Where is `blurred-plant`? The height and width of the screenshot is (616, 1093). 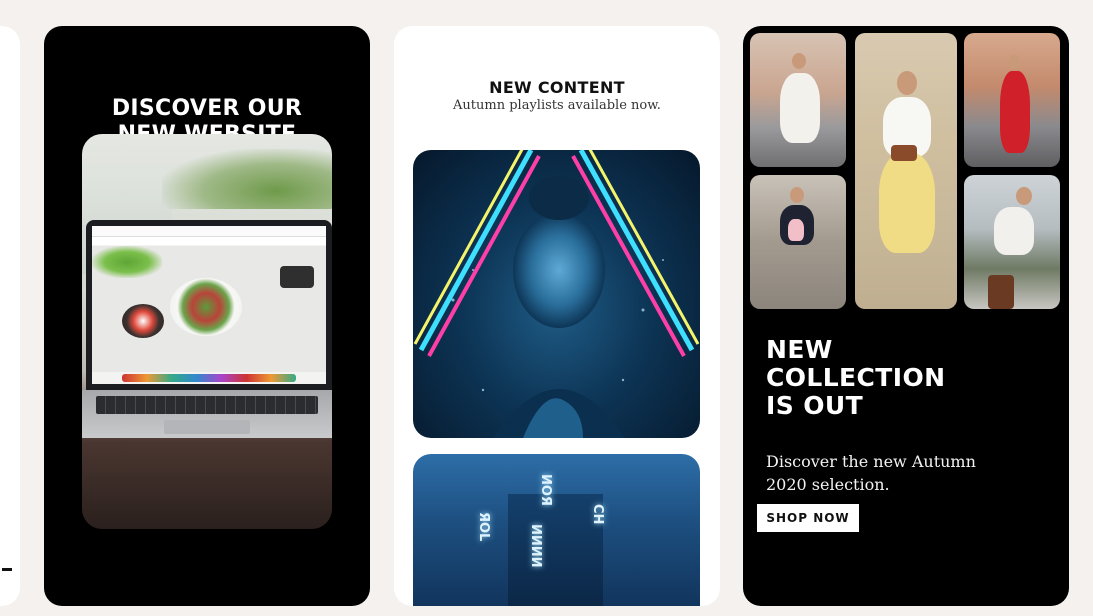
blurred-plant is located at coordinates (247, 179).